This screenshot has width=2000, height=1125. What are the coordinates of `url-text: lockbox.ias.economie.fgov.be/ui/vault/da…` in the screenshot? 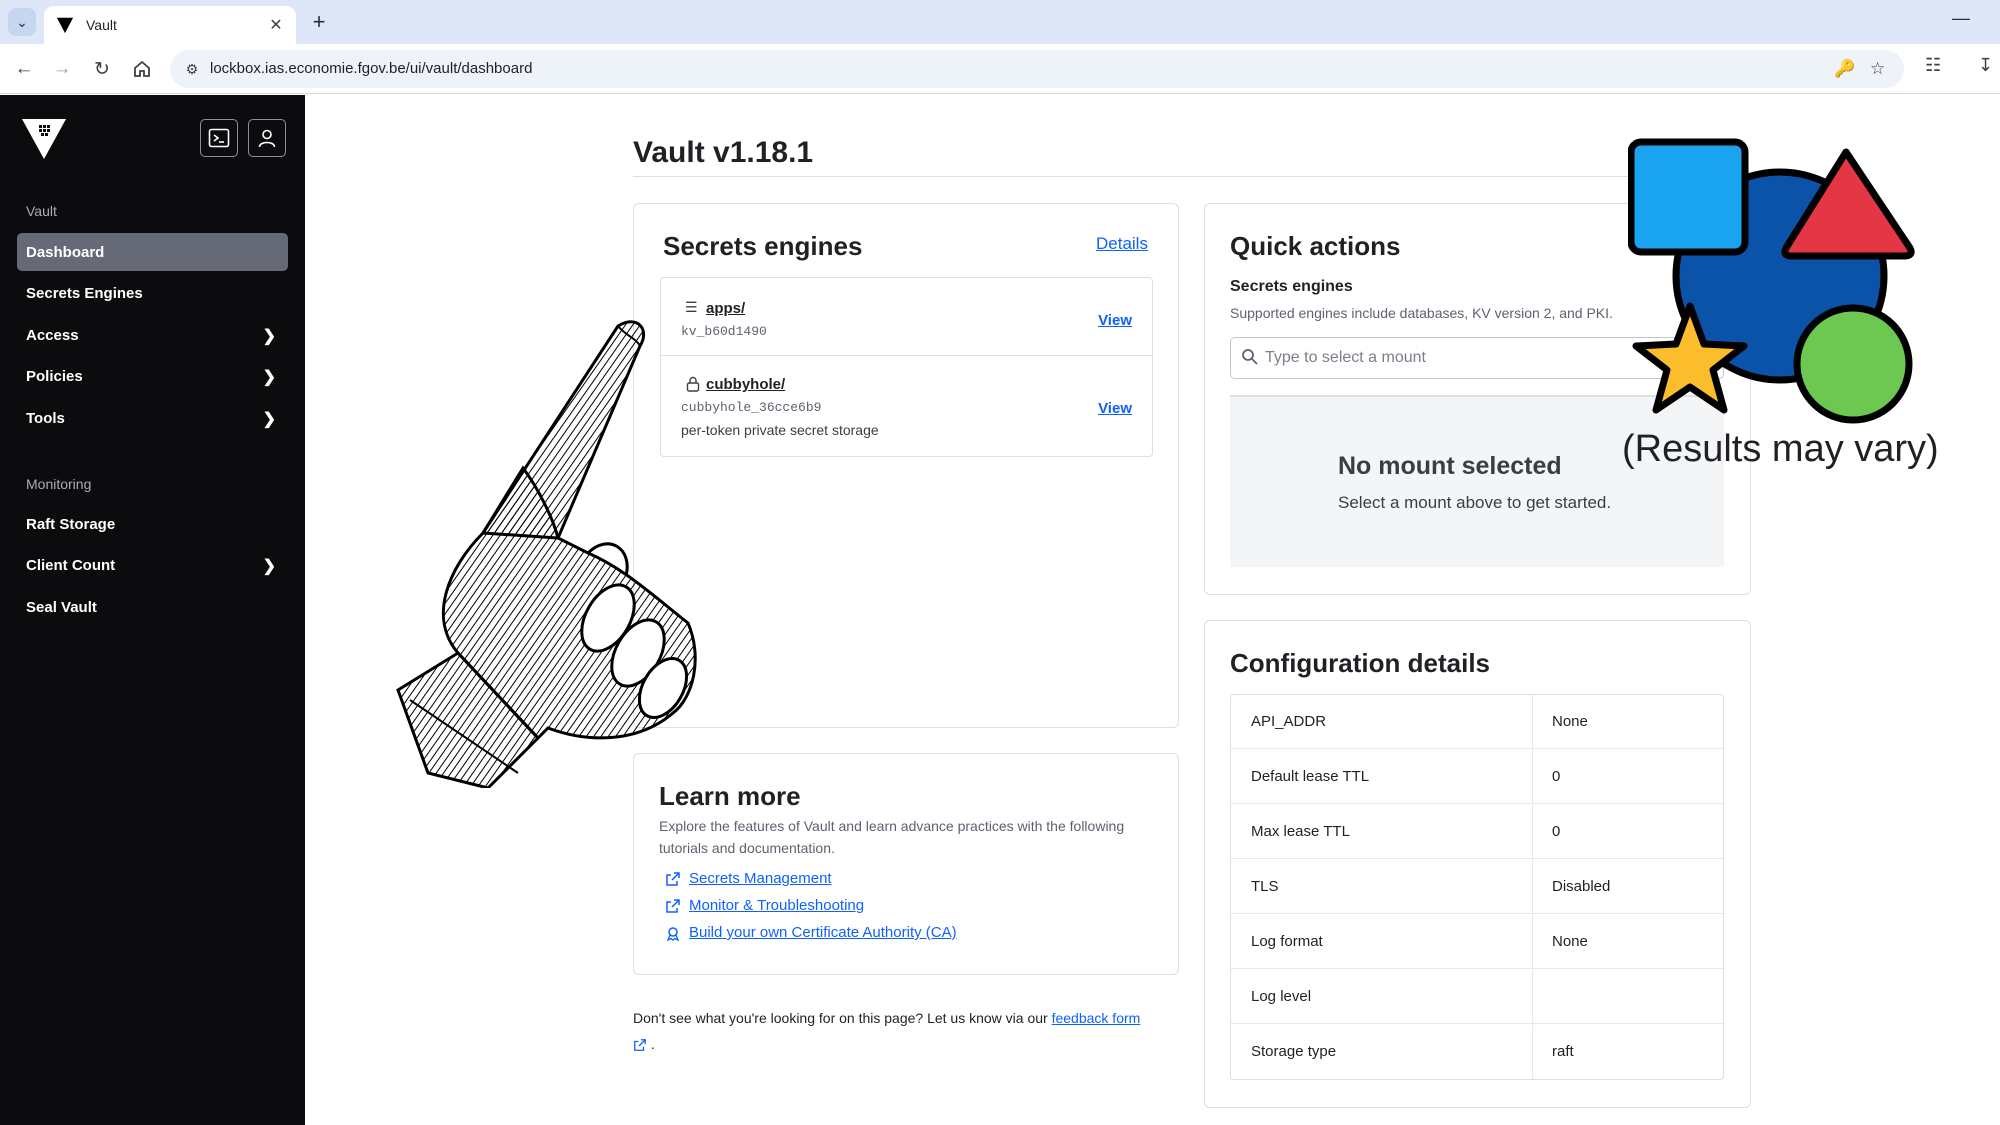 It's located at (371, 68).